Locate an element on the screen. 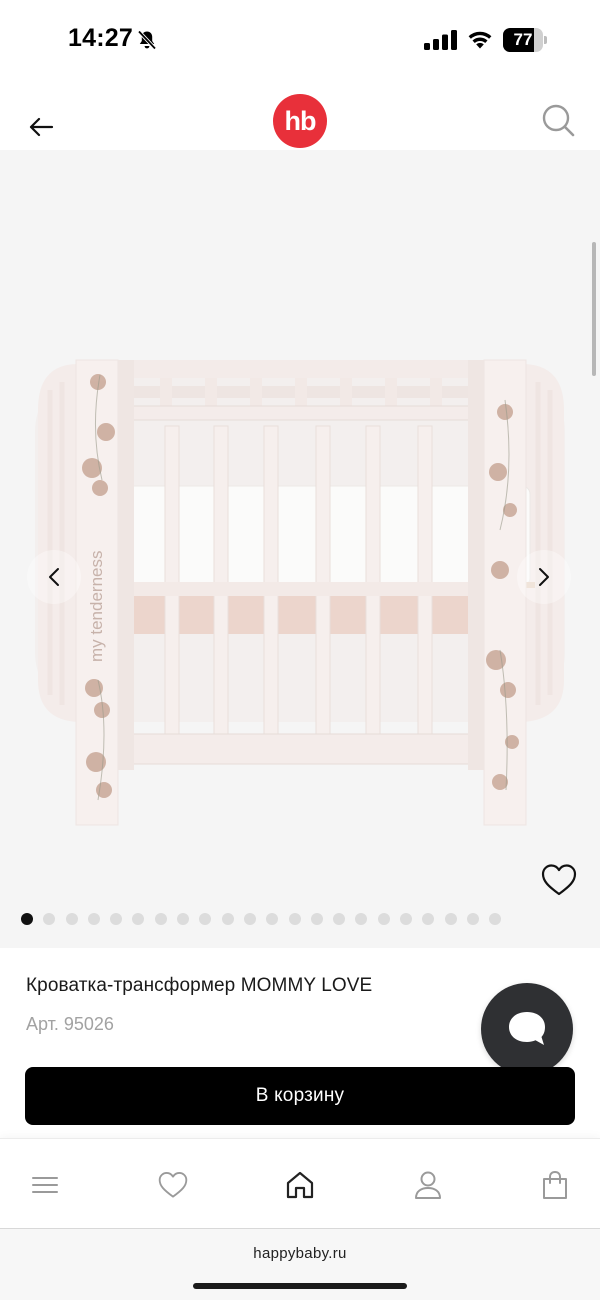 This screenshot has height=1300, width=600. app-header: hb is located at coordinates (300, 115).